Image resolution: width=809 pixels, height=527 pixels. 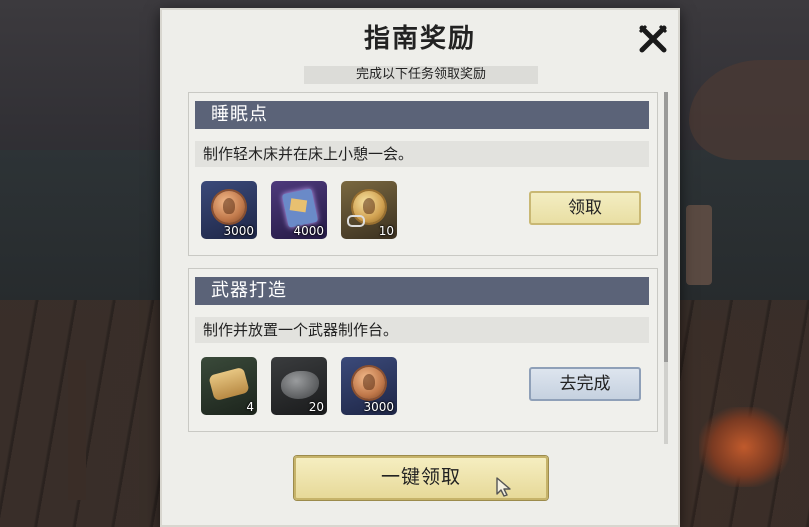 What do you see at coordinates (356, 221) in the screenshot?
I see `link-icon` at bounding box center [356, 221].